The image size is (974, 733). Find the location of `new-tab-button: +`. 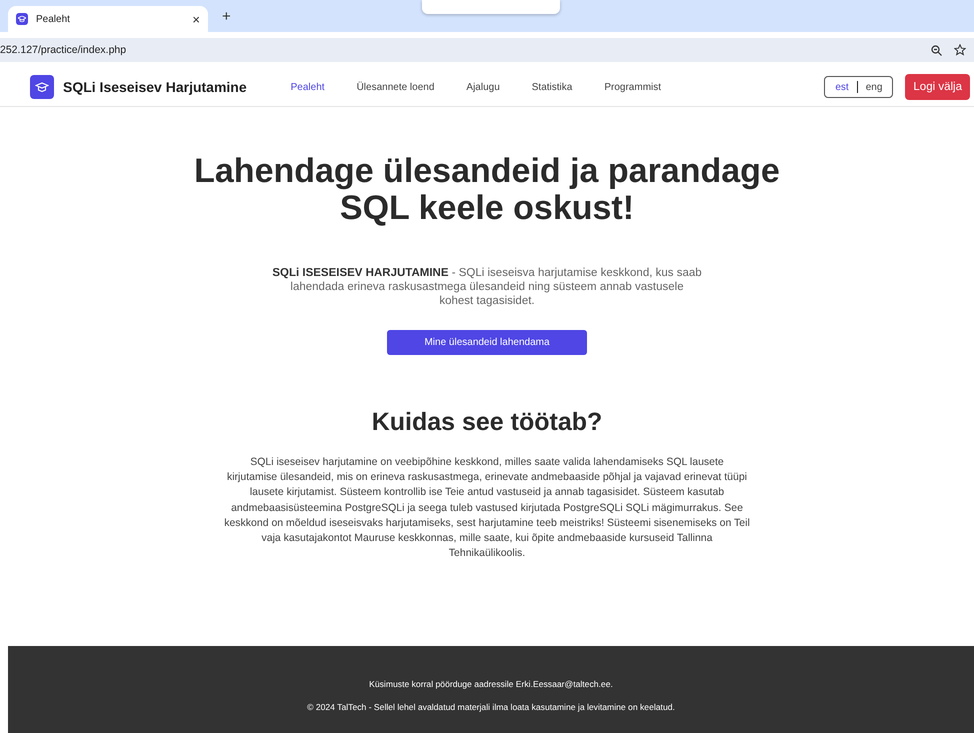

new-tab-button: + is located at coordinates (226, 16).